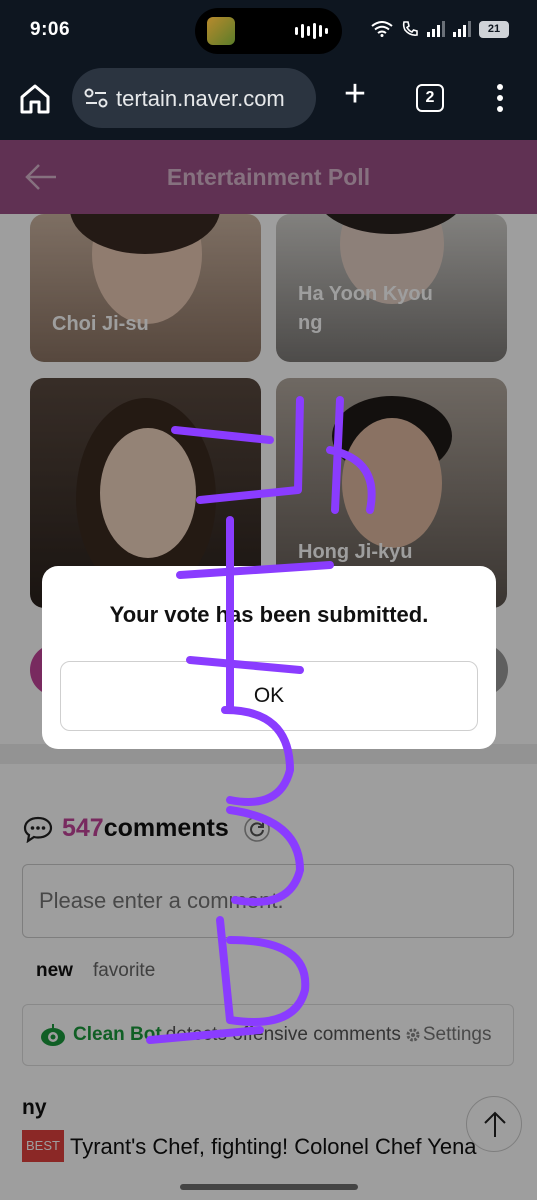  I want to click on call-icon, so click(410, 28).